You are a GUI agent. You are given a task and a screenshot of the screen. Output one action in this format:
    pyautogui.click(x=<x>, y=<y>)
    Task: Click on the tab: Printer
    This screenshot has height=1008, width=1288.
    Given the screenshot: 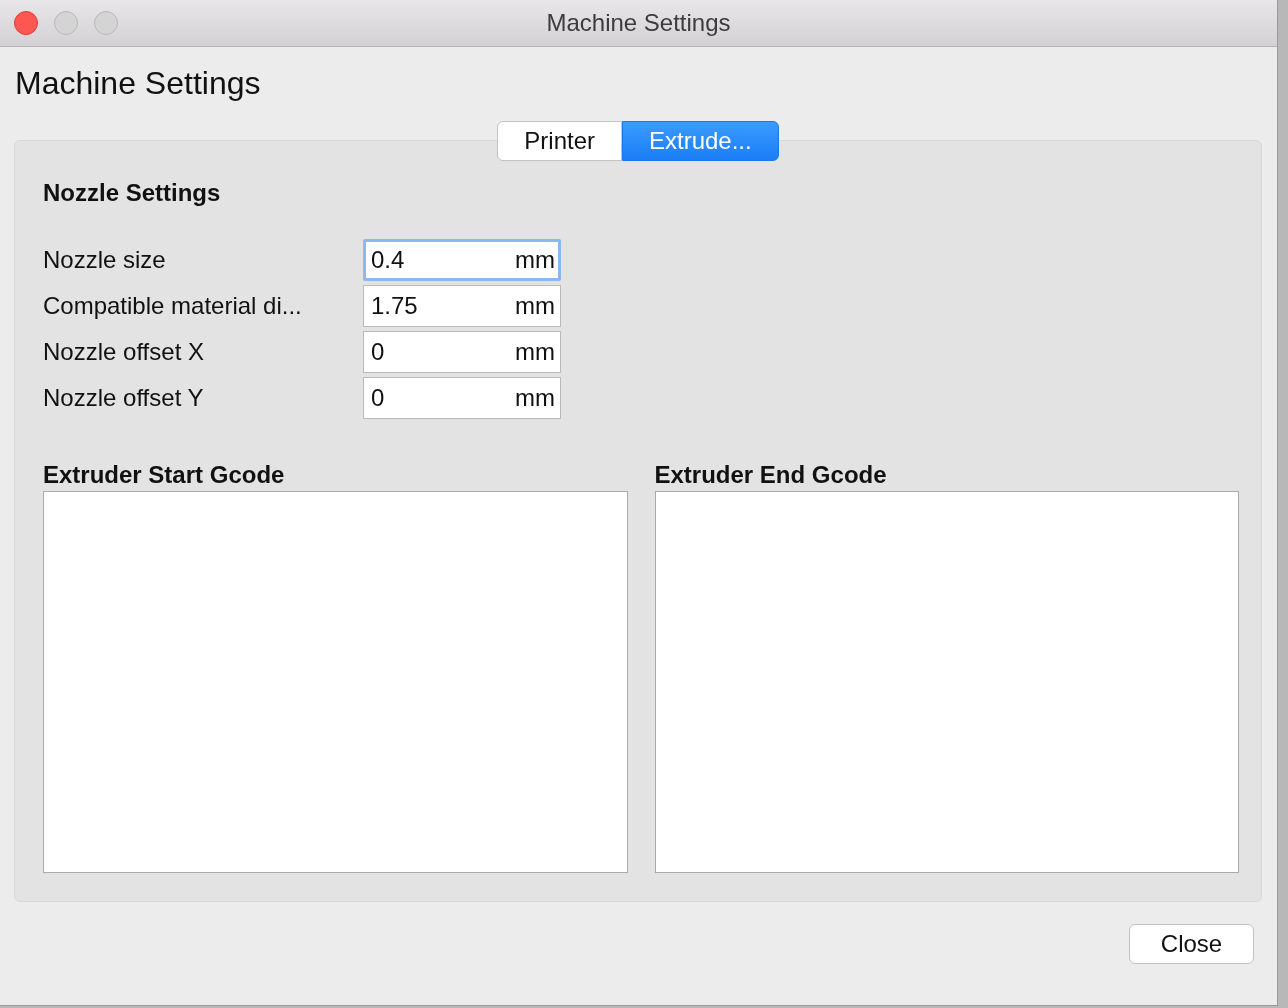 What is the action you would take?
    pyautogui.click(x=559, y=141)
    